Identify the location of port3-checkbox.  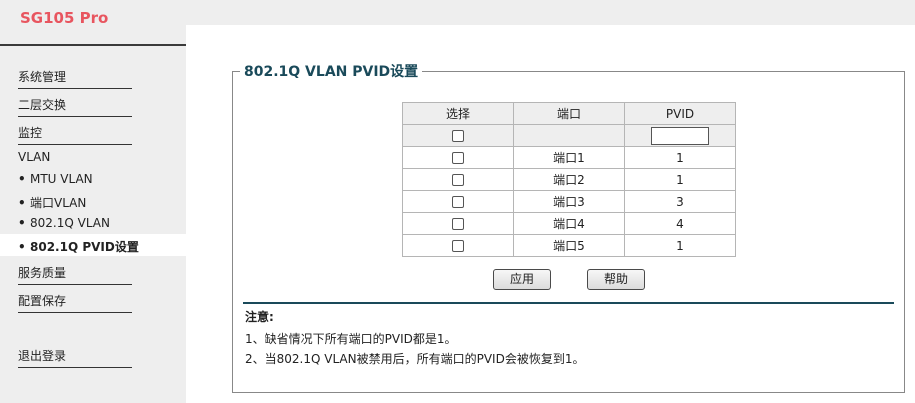
(458, 202).